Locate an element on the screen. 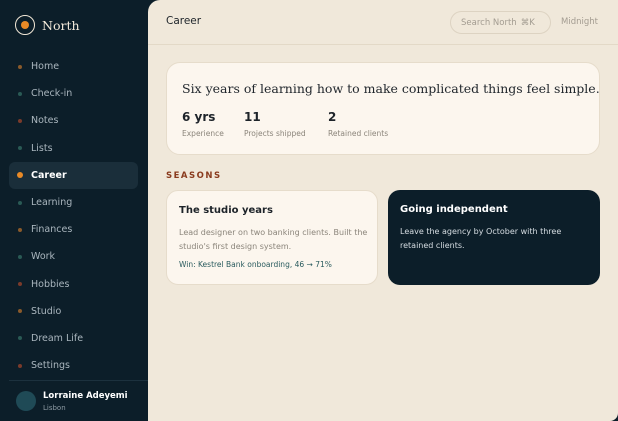  sidebar-item-label: Lists is located at coordinates (42, 148).